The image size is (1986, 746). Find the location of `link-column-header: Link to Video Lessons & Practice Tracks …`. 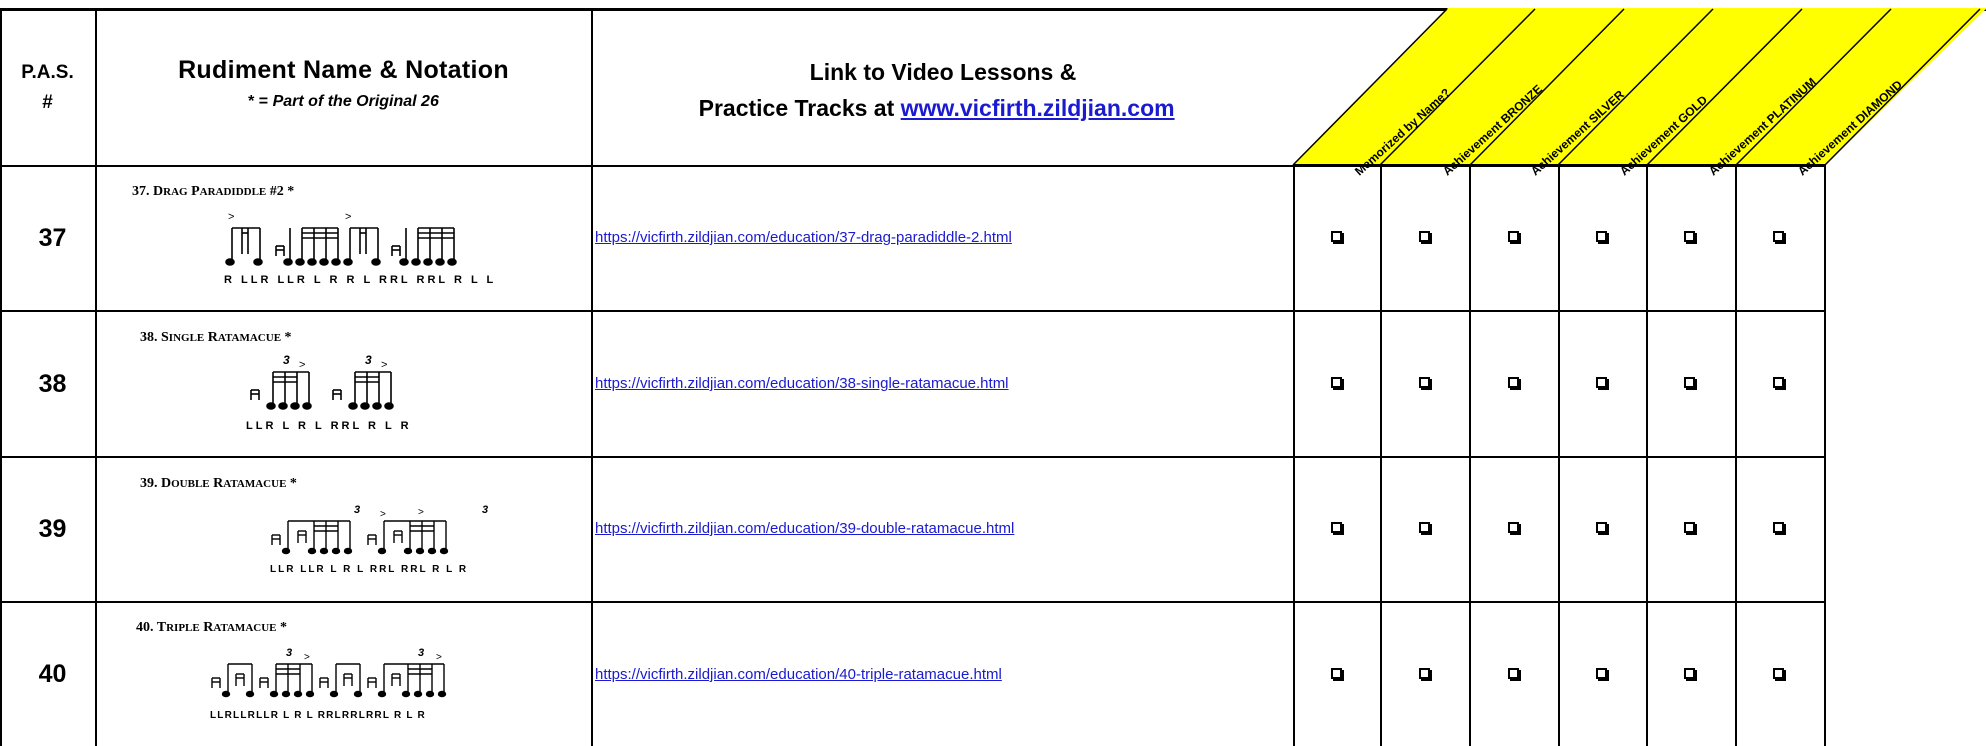

link-column-header: Link to Video Lessons & Practice Tracks … is located at coordinates (943, 90).